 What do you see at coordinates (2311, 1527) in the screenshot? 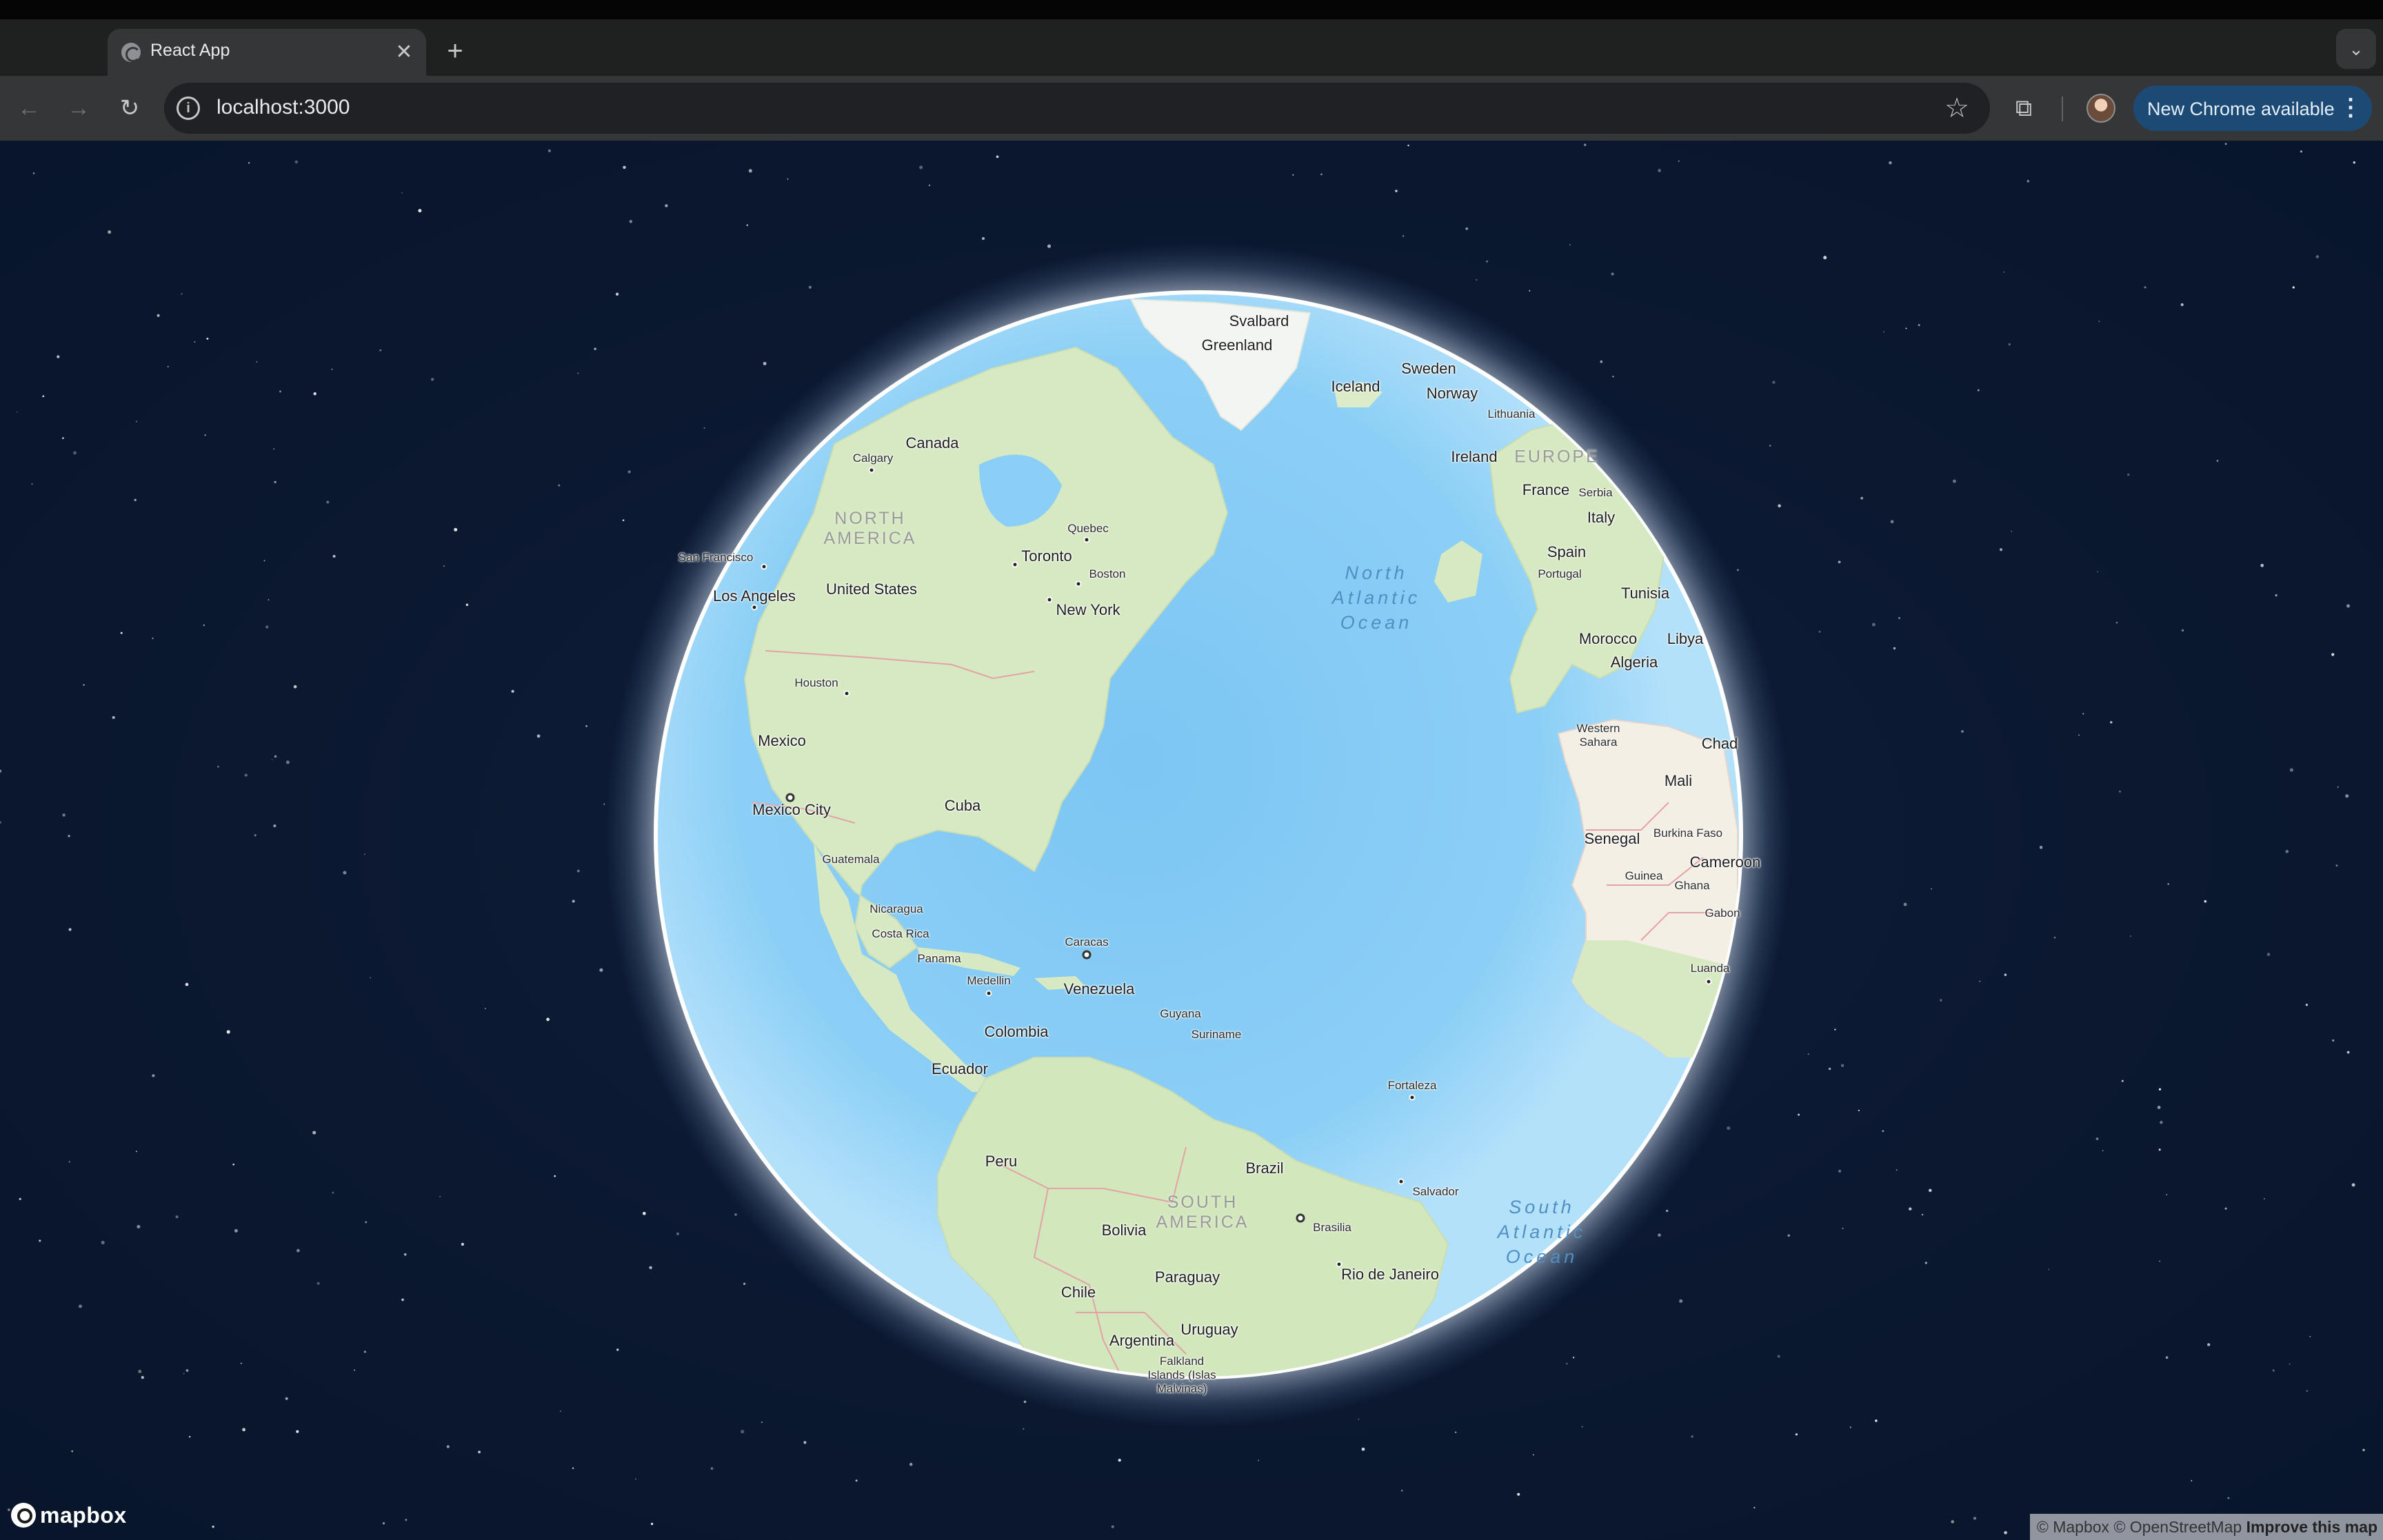
I see `improve-this-map-link: Improve this map` at bounding box center [2311, 1527].